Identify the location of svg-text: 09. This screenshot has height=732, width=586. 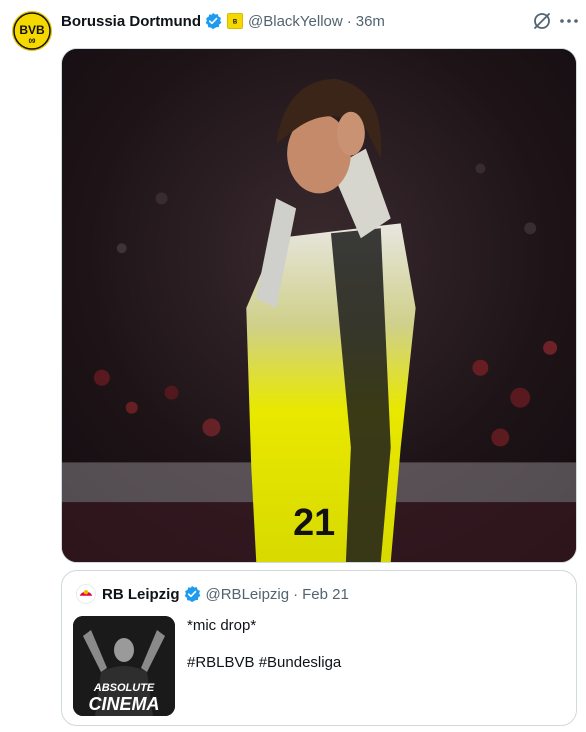
(32, 42).